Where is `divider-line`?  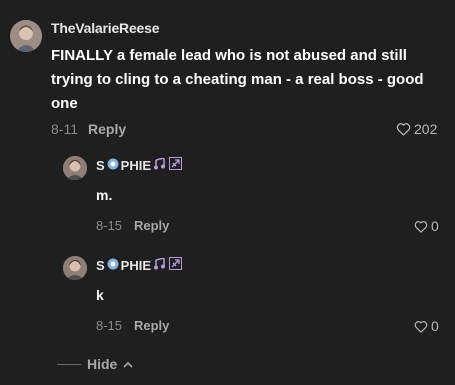 divider-line is located at coordinates (69, 364).